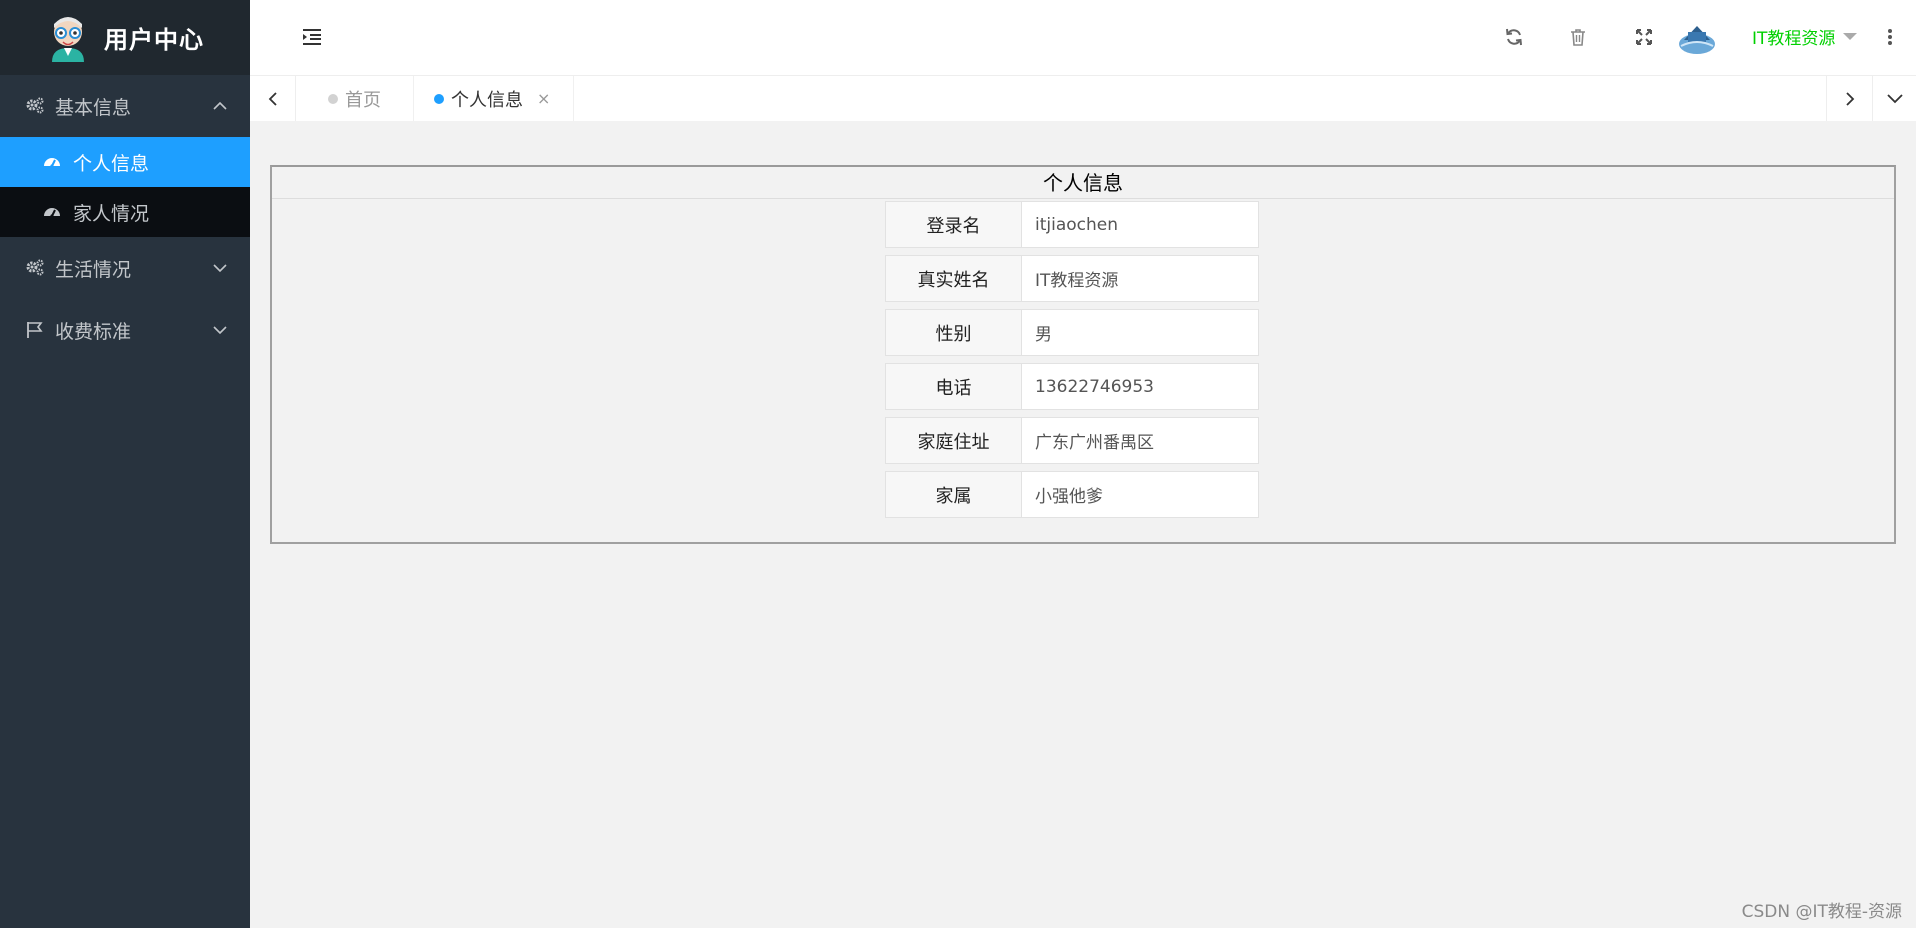 Image resolution: width=1916 pixels, height=928 pixels. Describe the element at coordinates (953, 332) in the screenshot. I see `info-key: 性别` at that location.